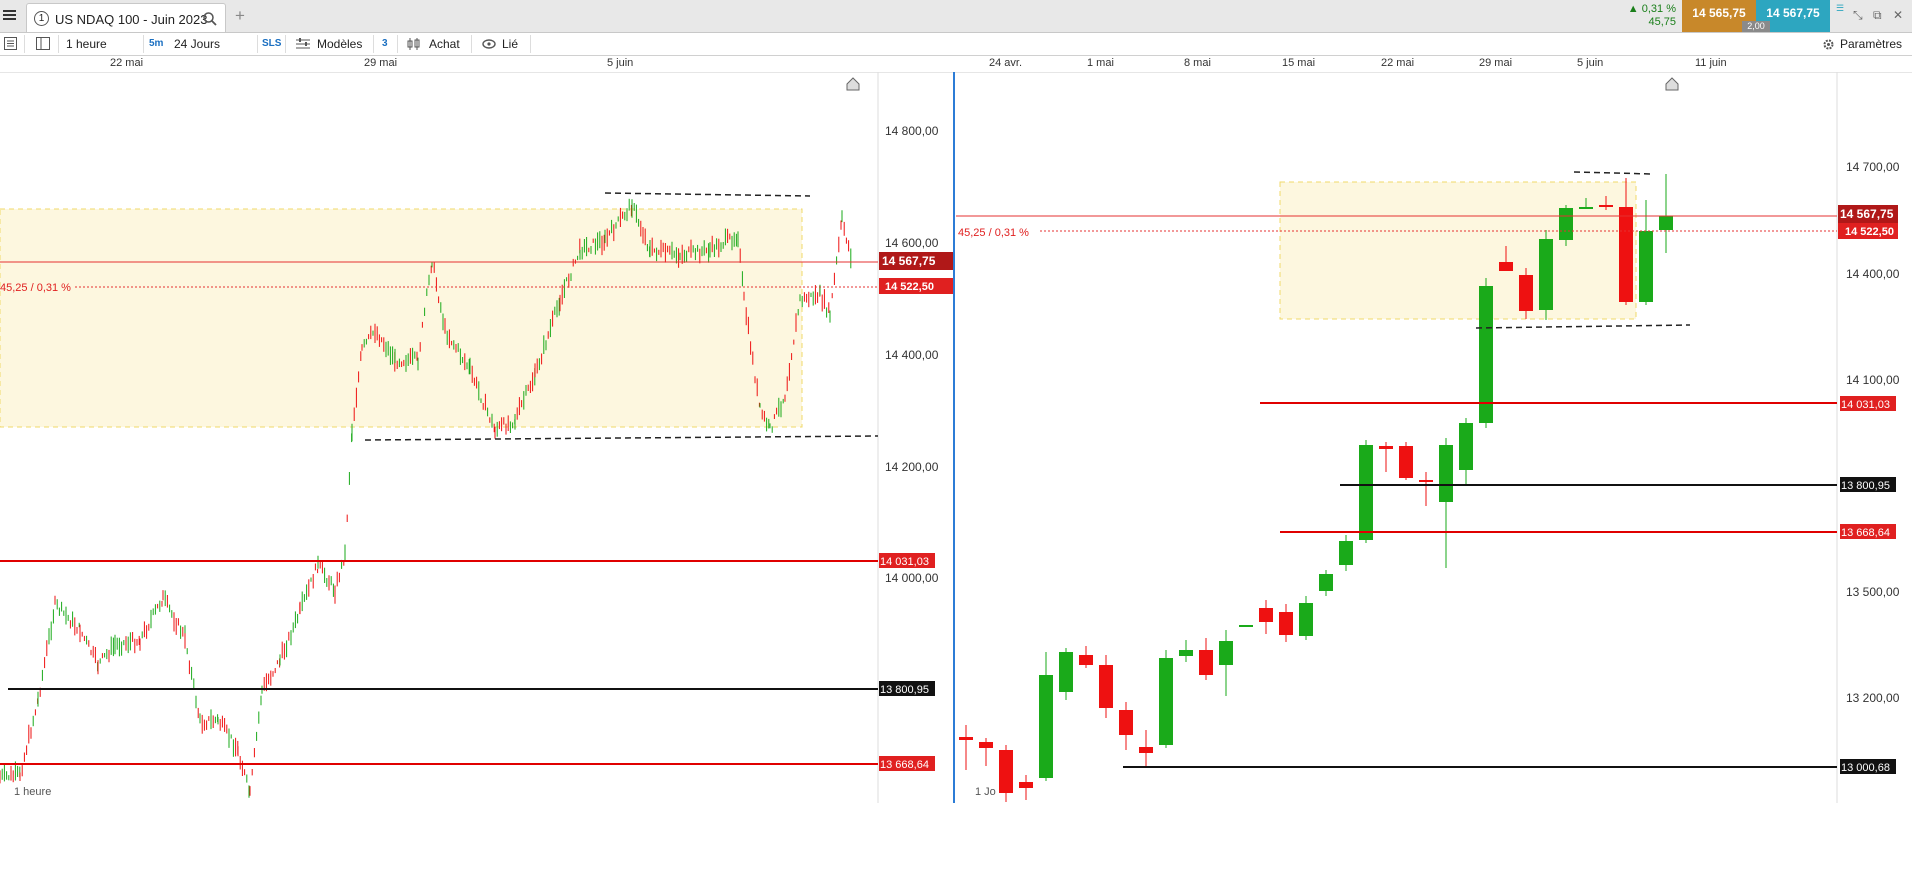  Describe the element at coordinates (489, 44) in the screenshot. I see `link-icon` at that location.